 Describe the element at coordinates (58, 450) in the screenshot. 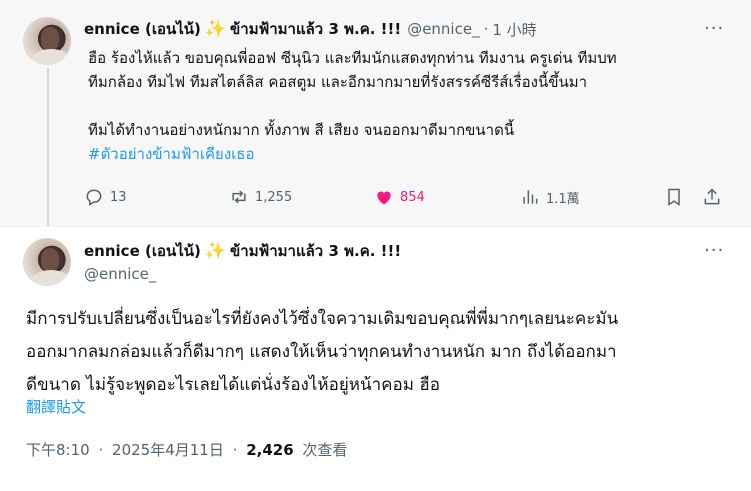

I see `post-time: 下午8:10` at that location.